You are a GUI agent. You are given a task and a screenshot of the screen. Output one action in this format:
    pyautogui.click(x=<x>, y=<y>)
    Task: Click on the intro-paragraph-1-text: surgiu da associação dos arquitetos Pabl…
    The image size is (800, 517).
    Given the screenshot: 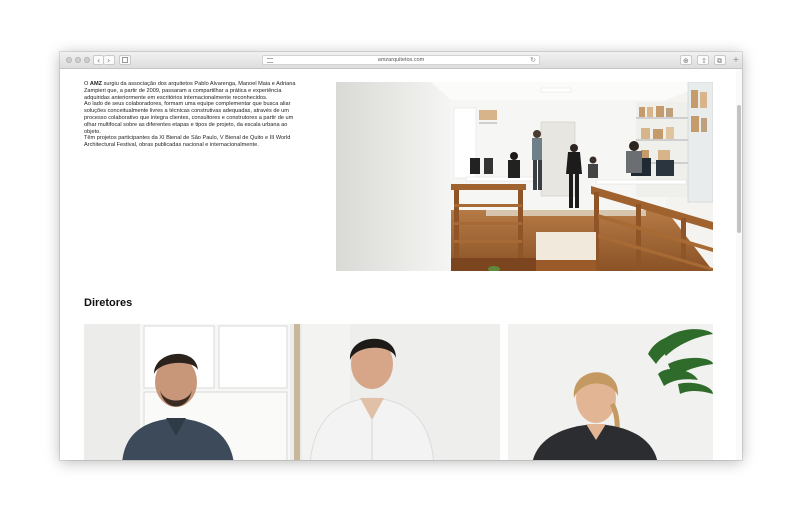 What is the action you would take?
    pyautogui.click(x=190, y=91)
    